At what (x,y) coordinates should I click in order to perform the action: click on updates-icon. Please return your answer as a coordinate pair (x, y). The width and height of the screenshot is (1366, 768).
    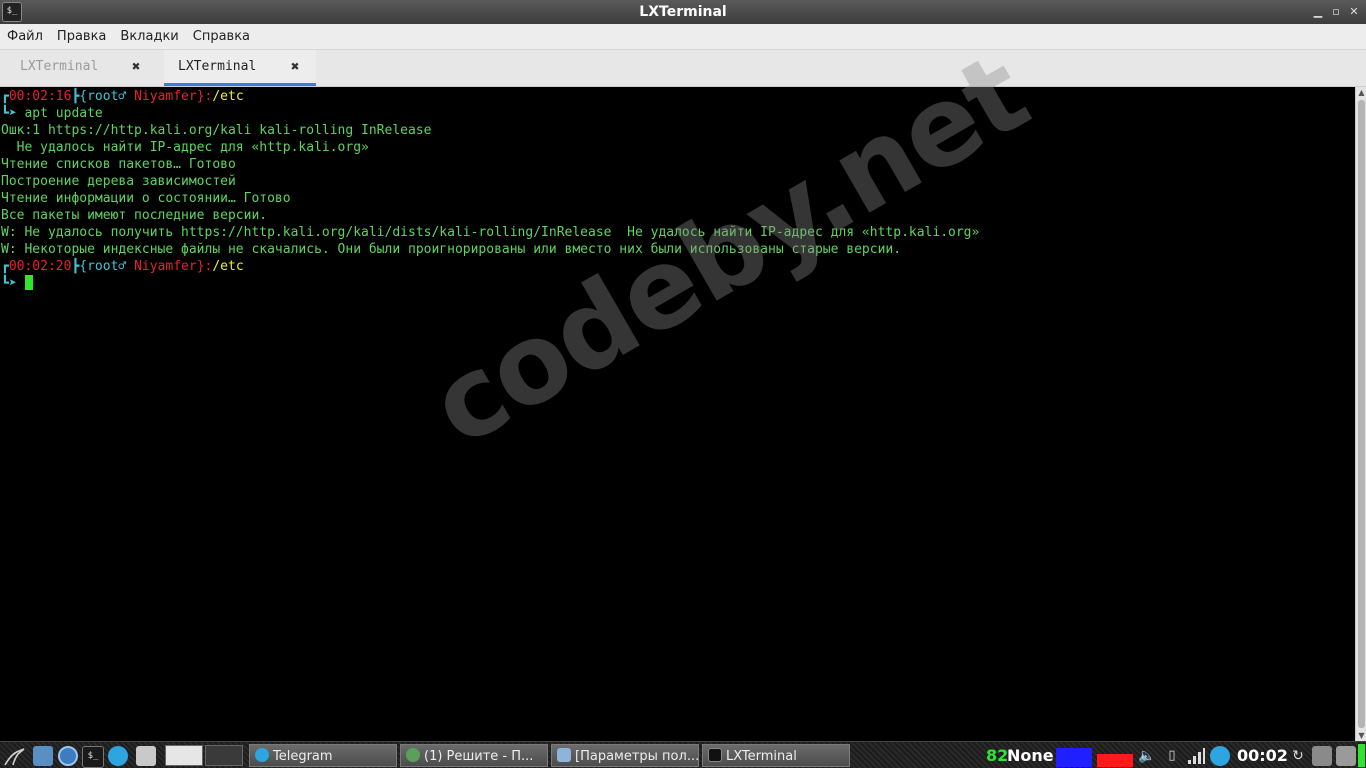
    Looking at the image, I should click on (1346, 756).